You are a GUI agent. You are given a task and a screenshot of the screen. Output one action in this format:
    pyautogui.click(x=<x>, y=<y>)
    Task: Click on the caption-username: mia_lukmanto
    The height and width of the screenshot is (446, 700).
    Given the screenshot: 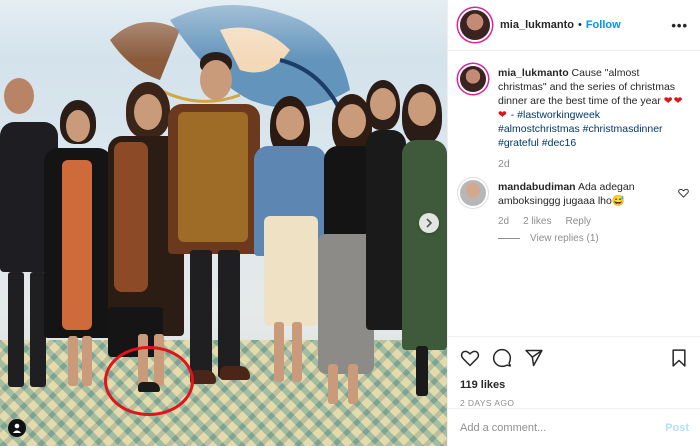 What is the action you would take?
    pyautogui.click(x=533, y=73)
    